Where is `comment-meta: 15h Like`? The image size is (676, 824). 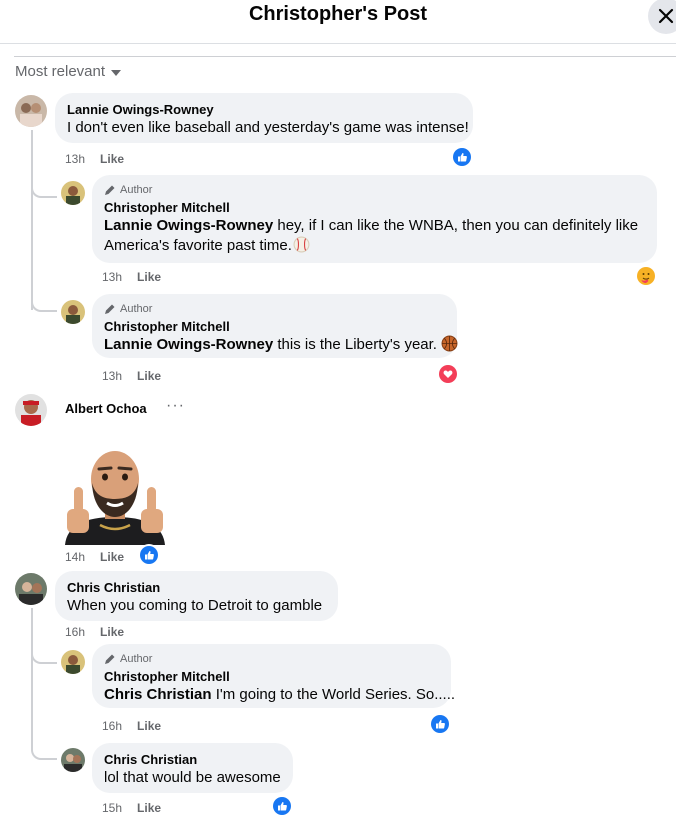
comment-meta: 15h Like is located at coordinates (131, 808).